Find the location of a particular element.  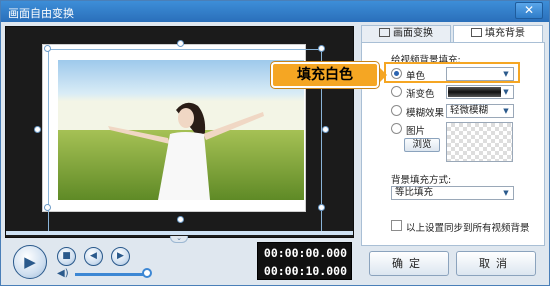

tab-transform: 画面变换 is located at coordinates (406, 33).